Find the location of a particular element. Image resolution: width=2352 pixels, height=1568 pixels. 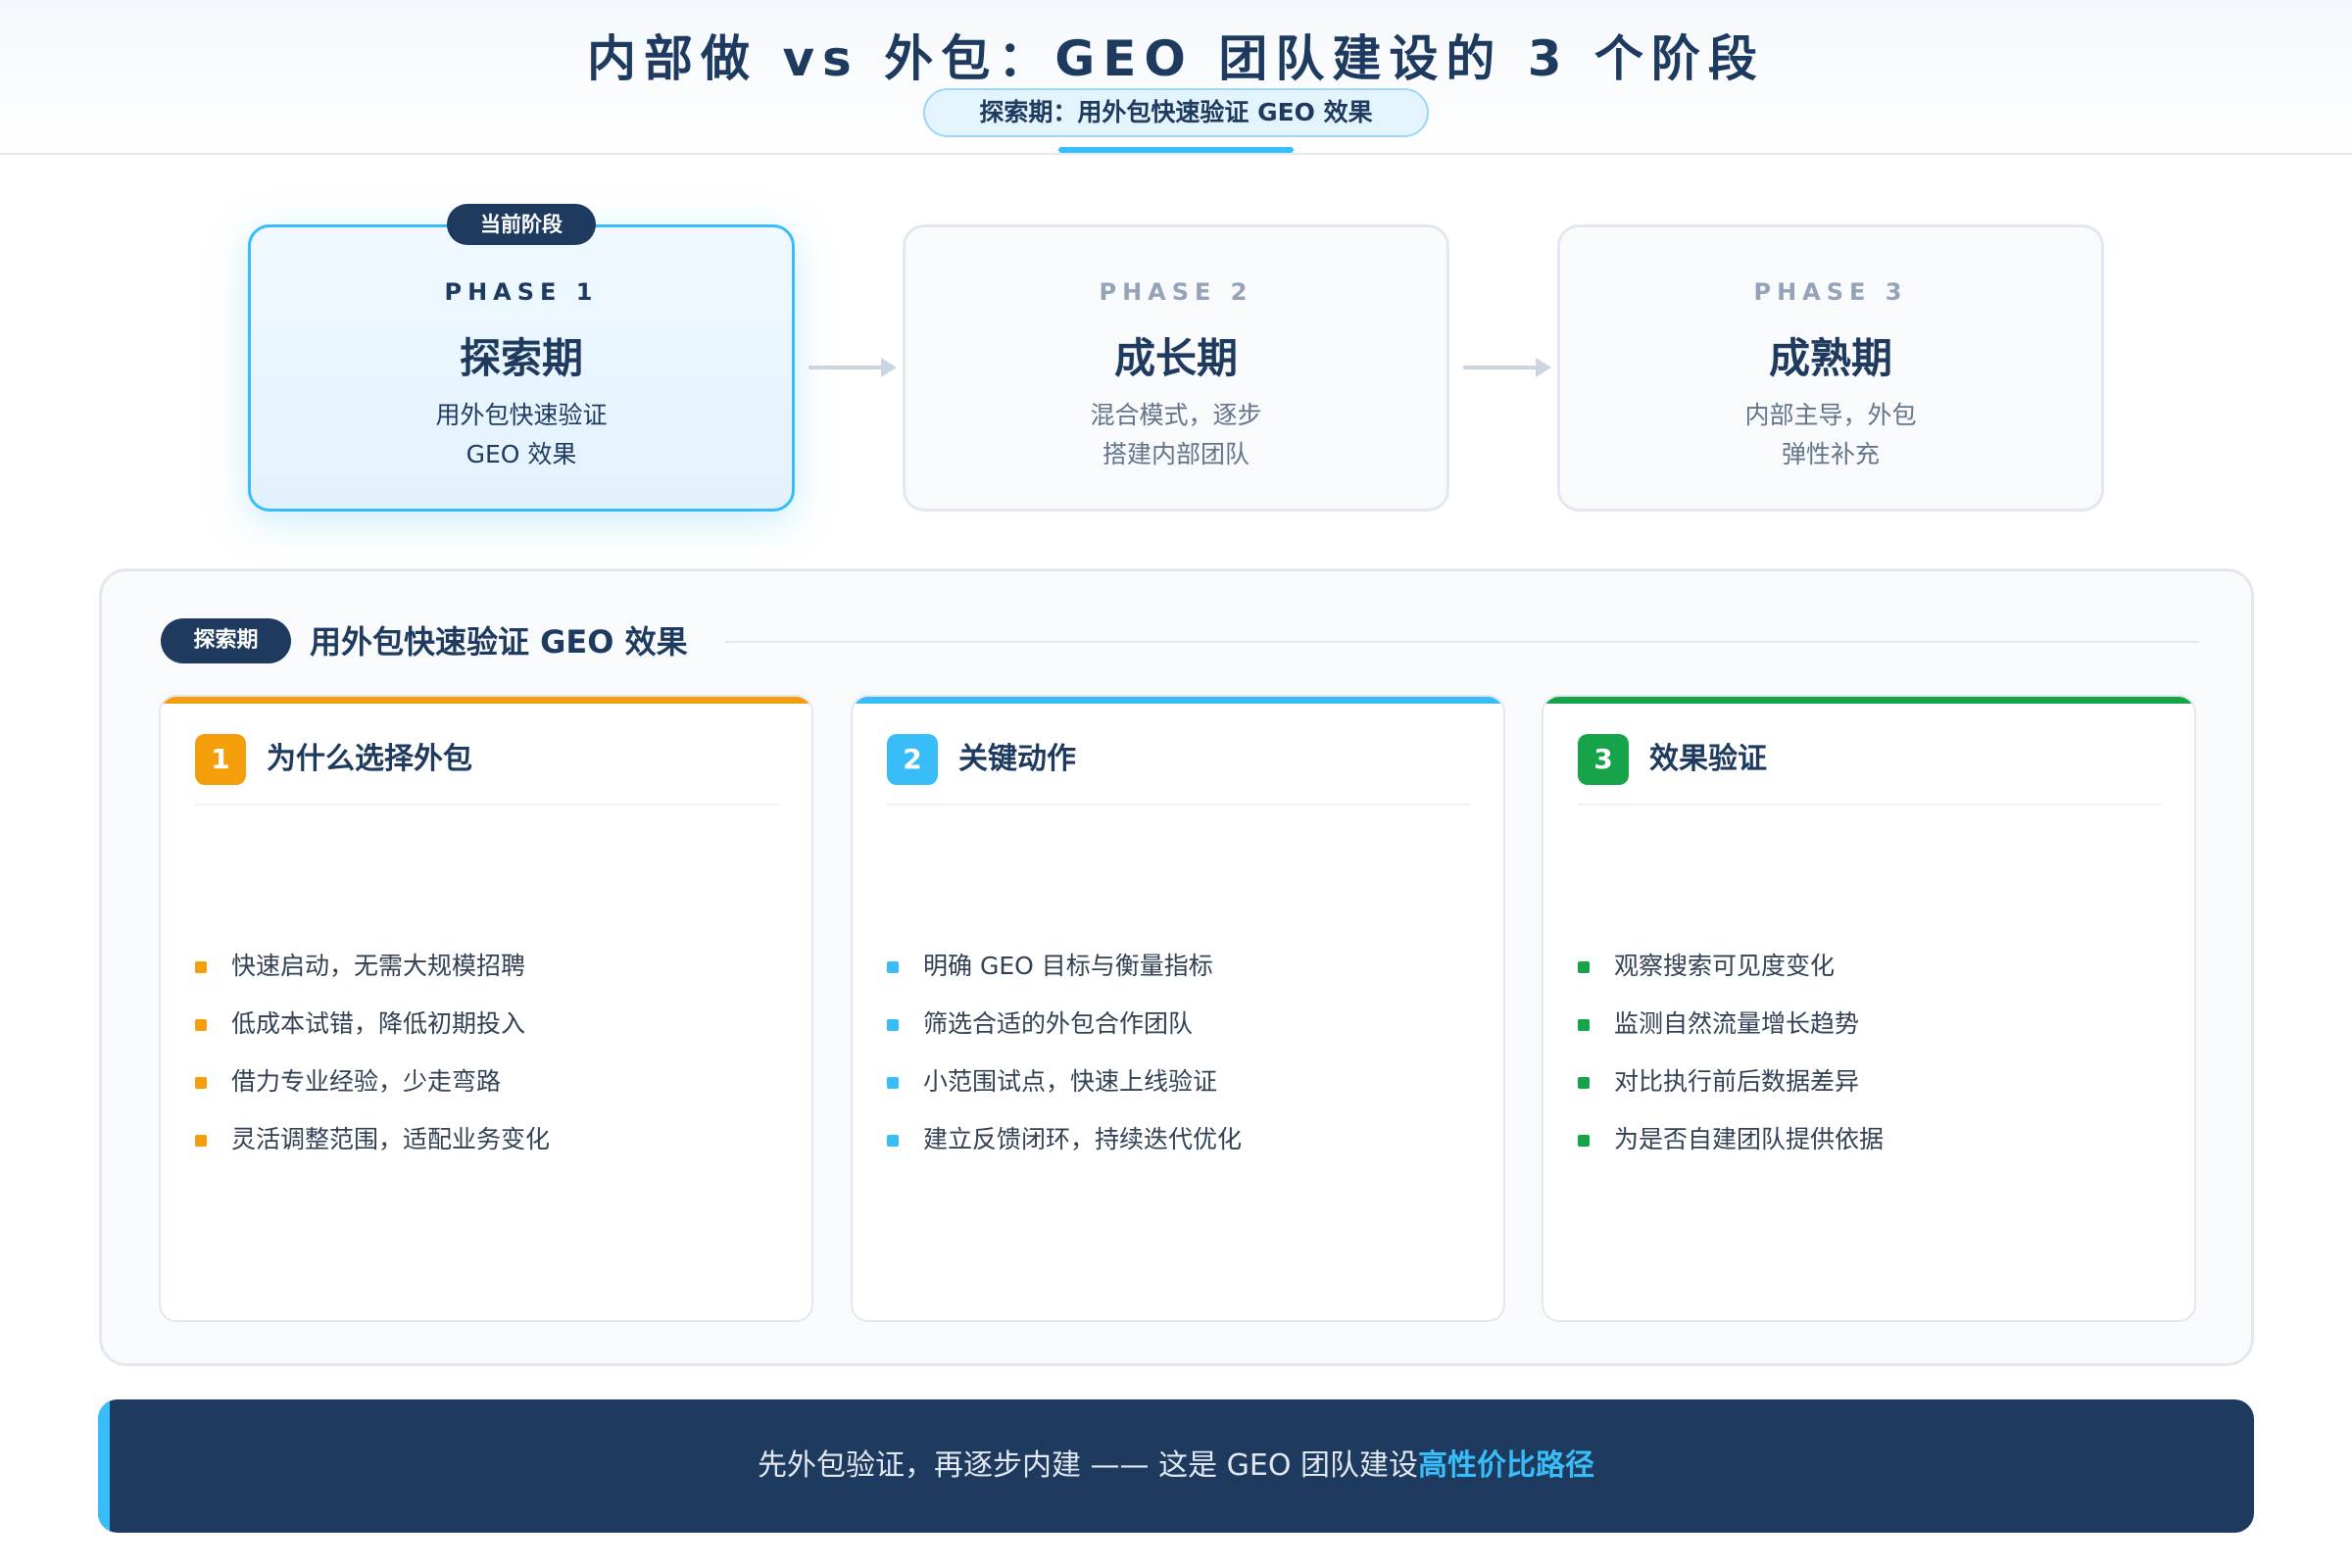

page-title: 内部做 vs 外包：GEO 团队建设的 3 个阶段 is located at coordinates (1176, 58).